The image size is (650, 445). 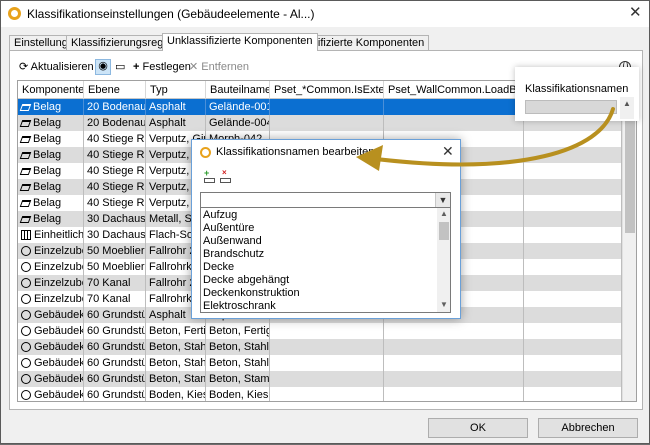 I want to click on remove-button: ✕ Entfernen, so click(x=219, y=67).